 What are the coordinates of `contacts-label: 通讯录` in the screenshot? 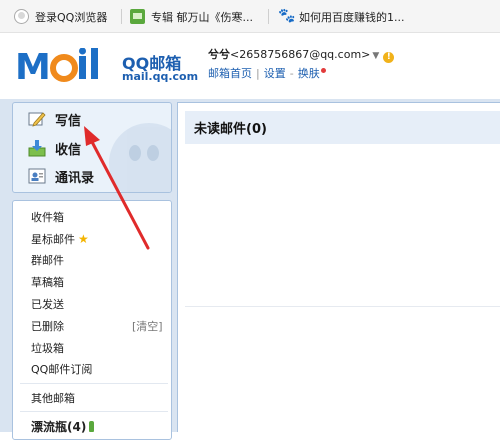 It's located at (75, 178).